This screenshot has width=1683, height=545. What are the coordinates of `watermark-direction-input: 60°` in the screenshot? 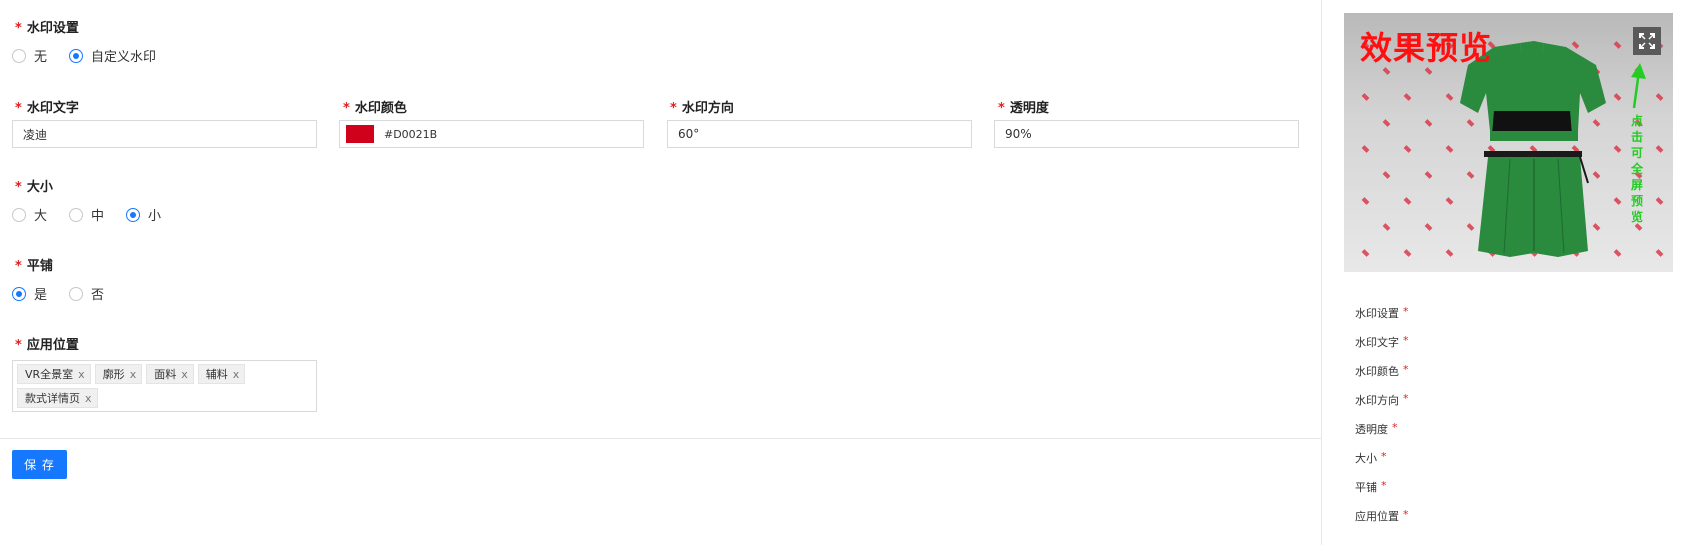 It's located at (819, 134).